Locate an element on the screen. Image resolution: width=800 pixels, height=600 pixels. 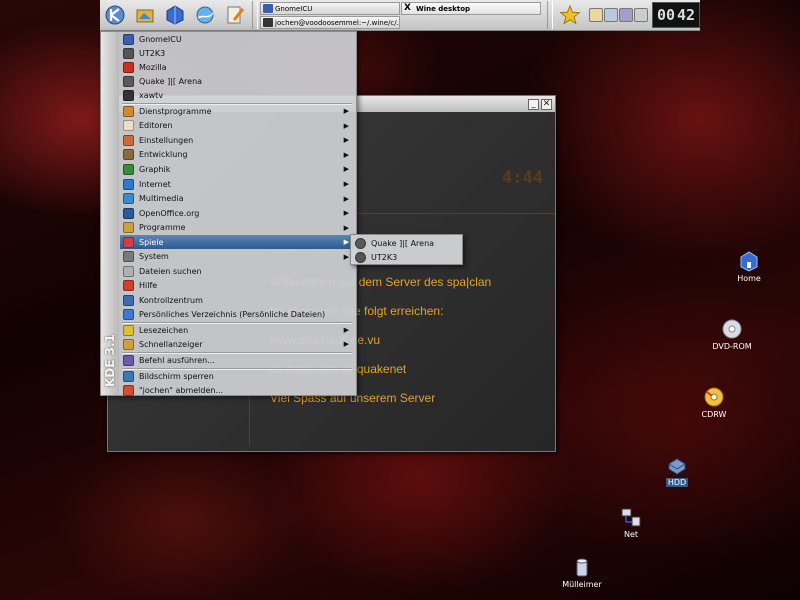
menu-item-dateien-suchen: Dateien suchen is located at coordinates (237, 271).